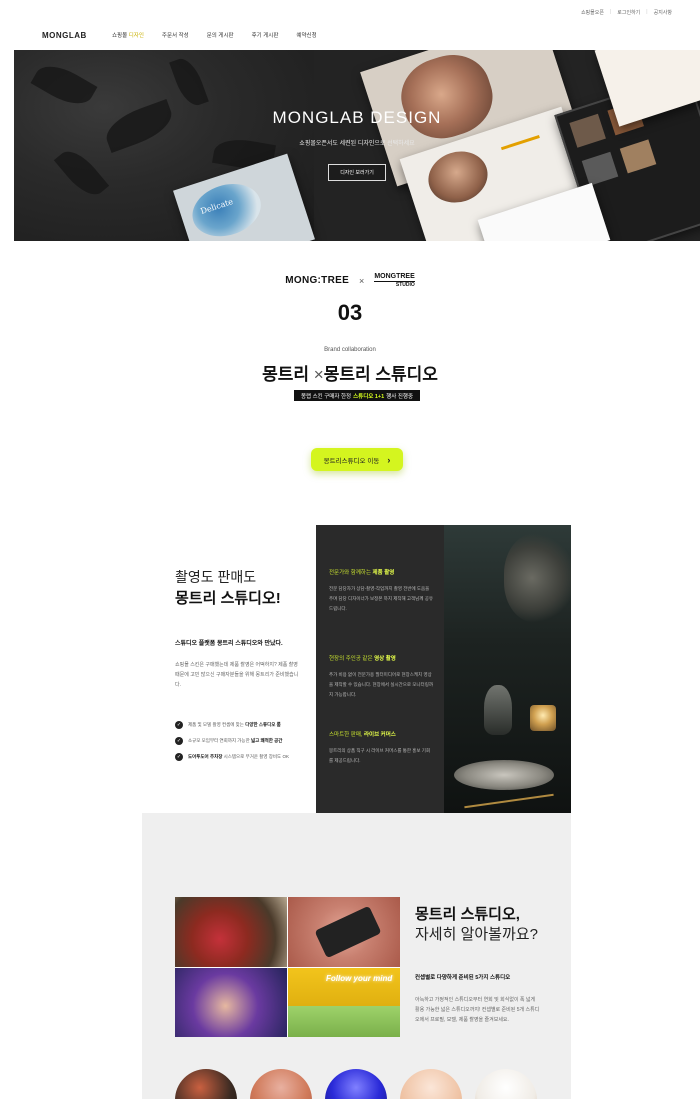 The height and width of the screenshot is (1099, 700). What do you see at coordinates (344, 1002) in the screenshot?
I see `studio-photo: Follow your mind` at bounding box center [344, 1002].